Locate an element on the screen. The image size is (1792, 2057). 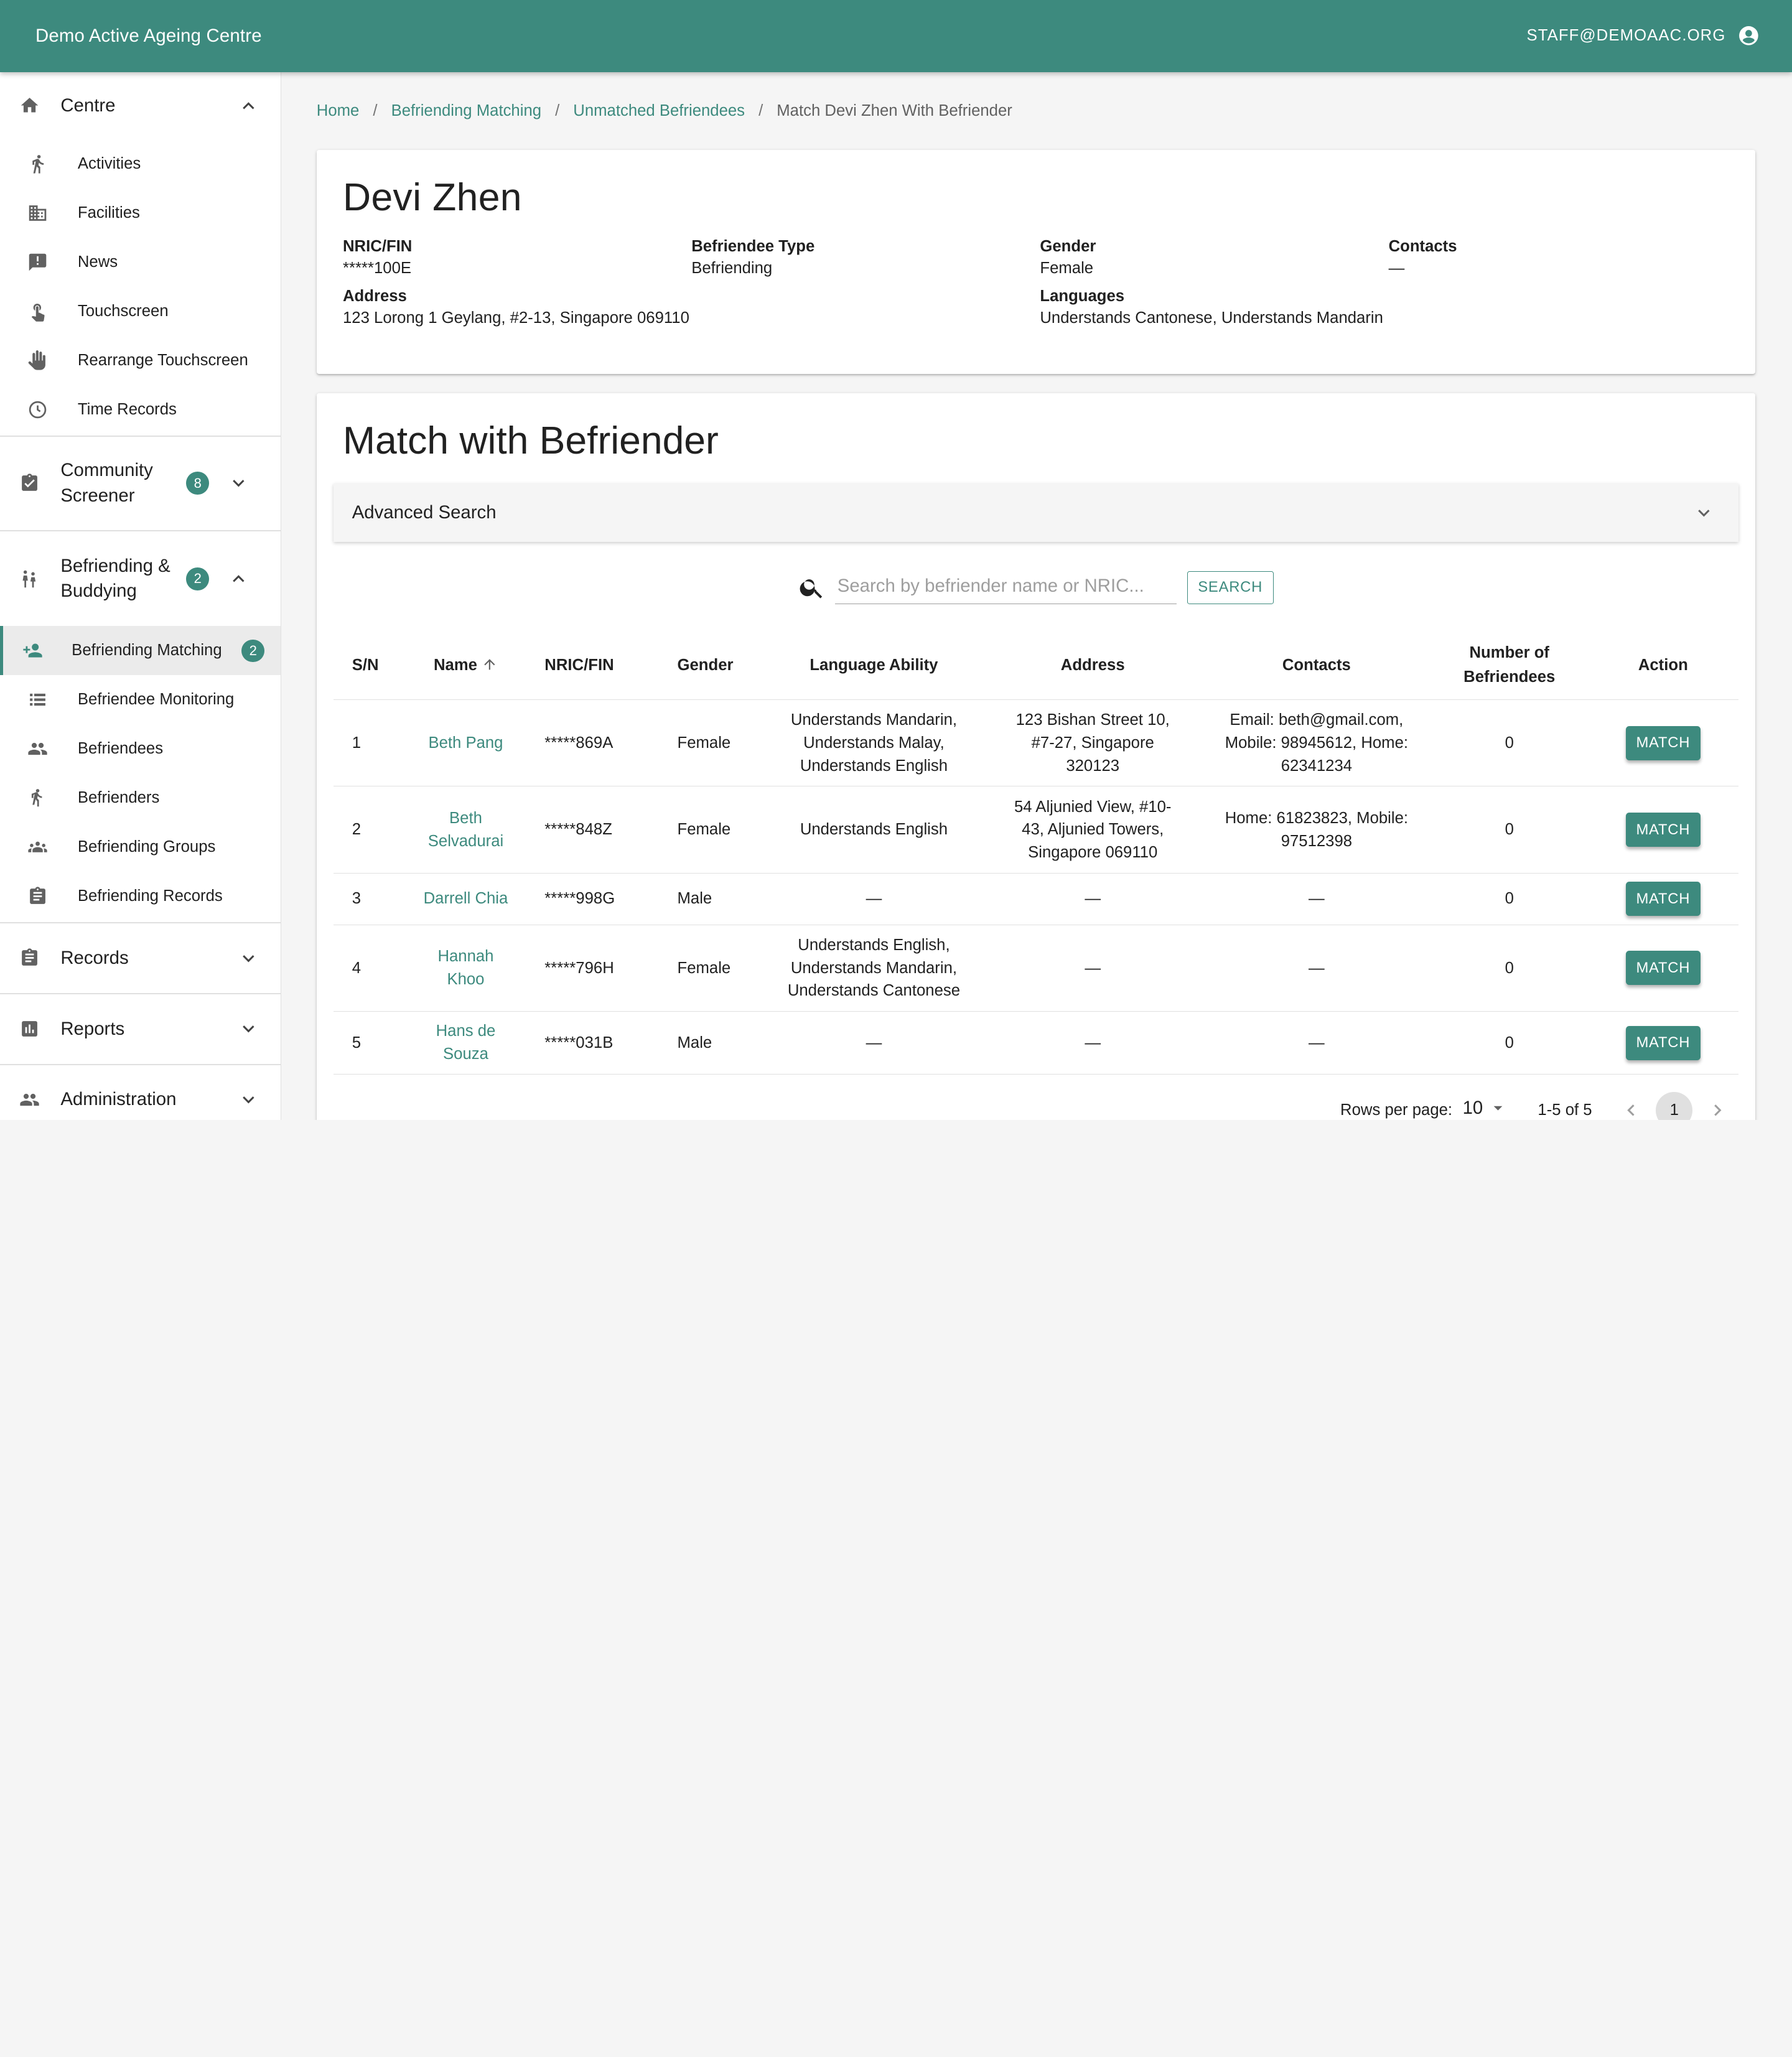
sidebar-item-befriending-groups: Befriending Groups is located at coordinates (140, 847).